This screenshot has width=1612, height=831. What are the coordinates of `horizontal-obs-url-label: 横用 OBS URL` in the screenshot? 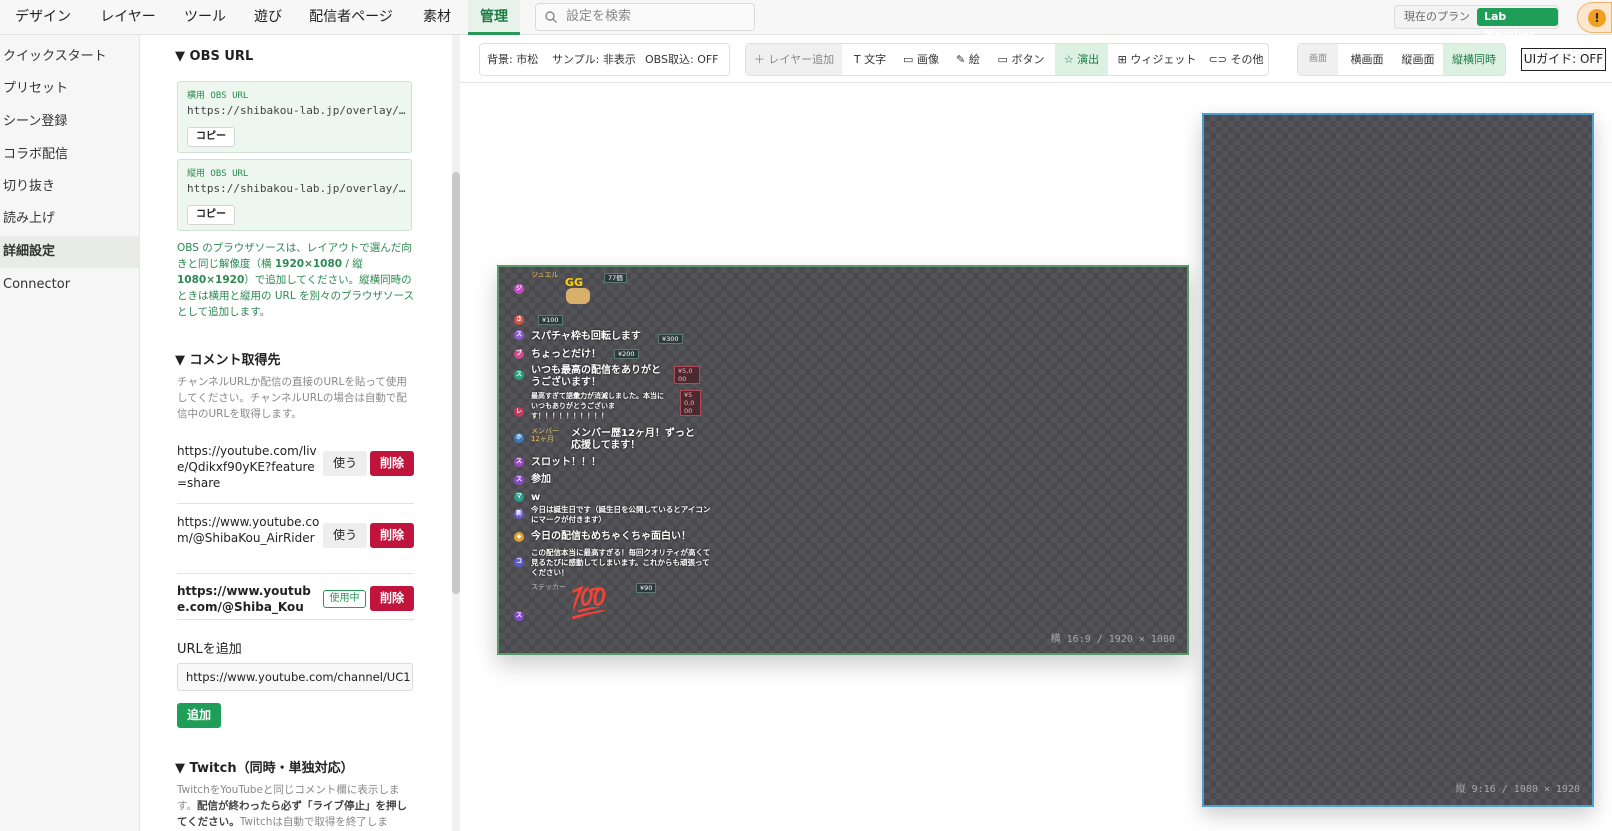 It's located at (218, 96).